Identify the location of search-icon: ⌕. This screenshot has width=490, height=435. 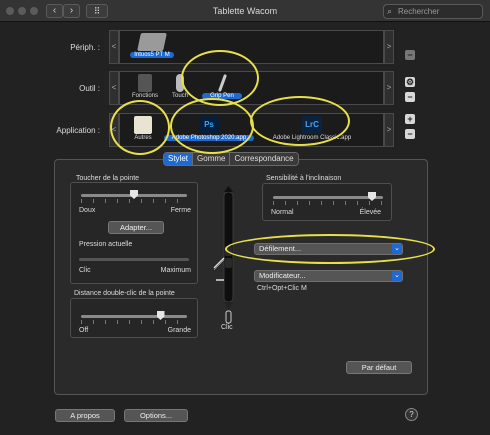
(390, 11).